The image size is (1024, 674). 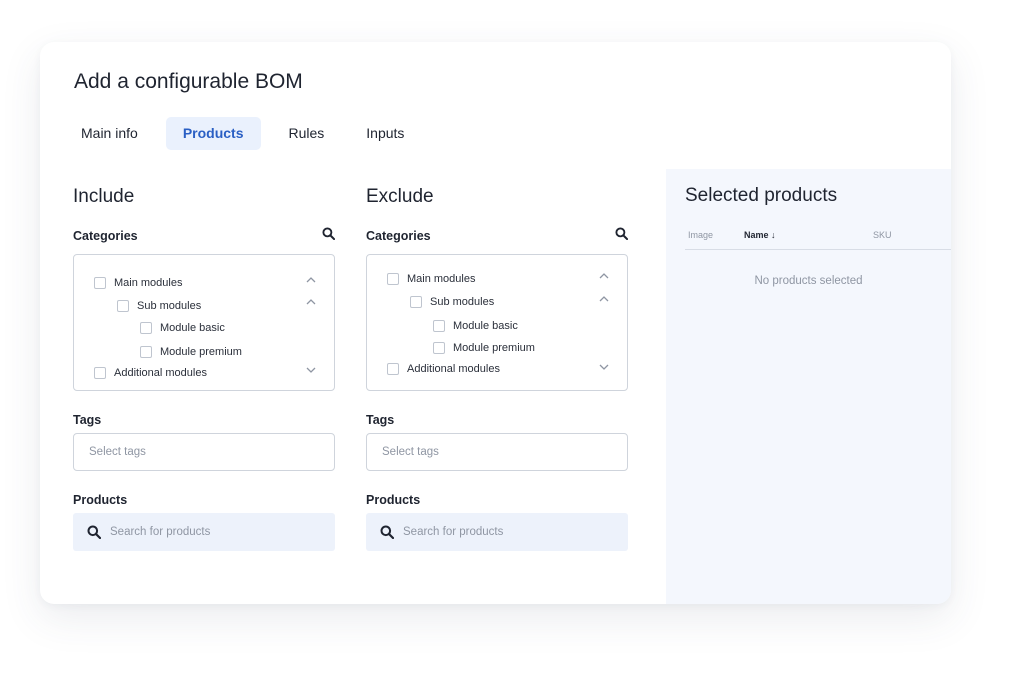 I want to click on include-categories-label: Categories, so click(x=105, y=236).